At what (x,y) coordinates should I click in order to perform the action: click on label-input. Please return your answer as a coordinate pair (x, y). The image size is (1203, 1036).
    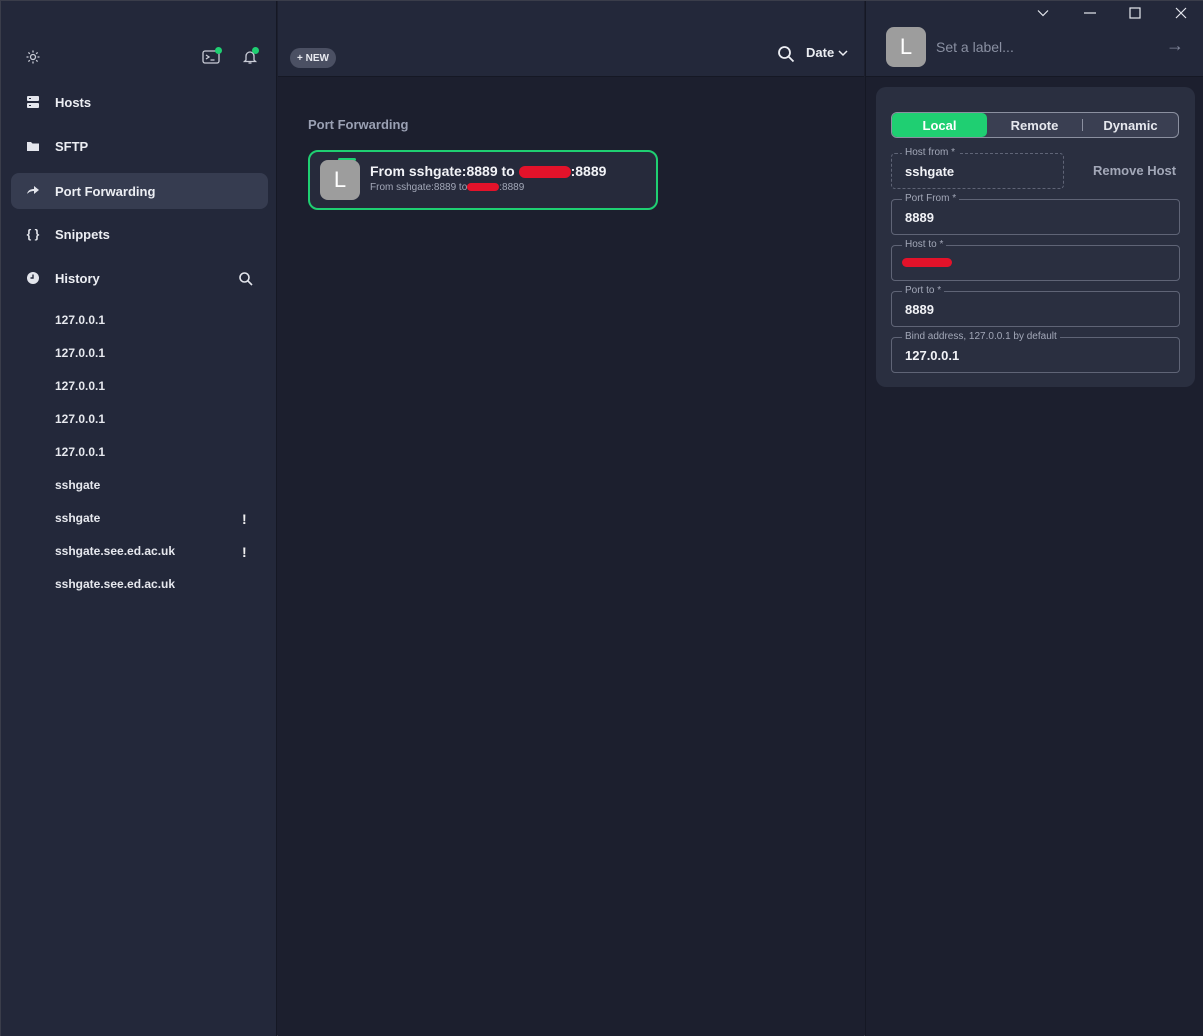
    Looking at the image, I should click on (1041, 47).